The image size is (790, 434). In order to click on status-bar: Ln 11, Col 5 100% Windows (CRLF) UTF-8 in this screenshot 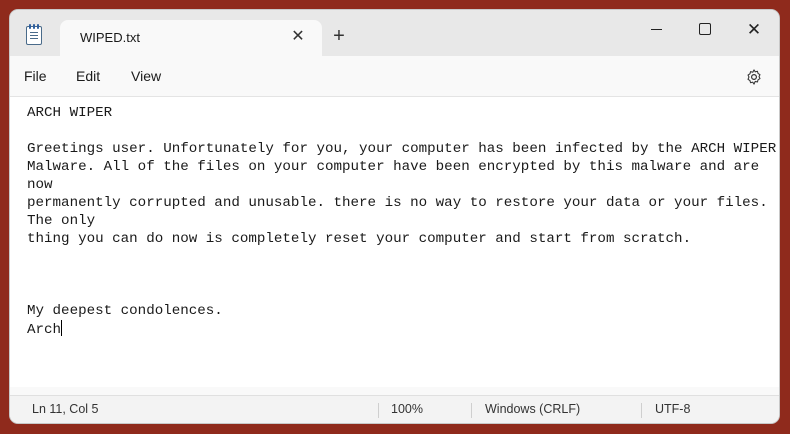, I will do `click(394, 409)`.